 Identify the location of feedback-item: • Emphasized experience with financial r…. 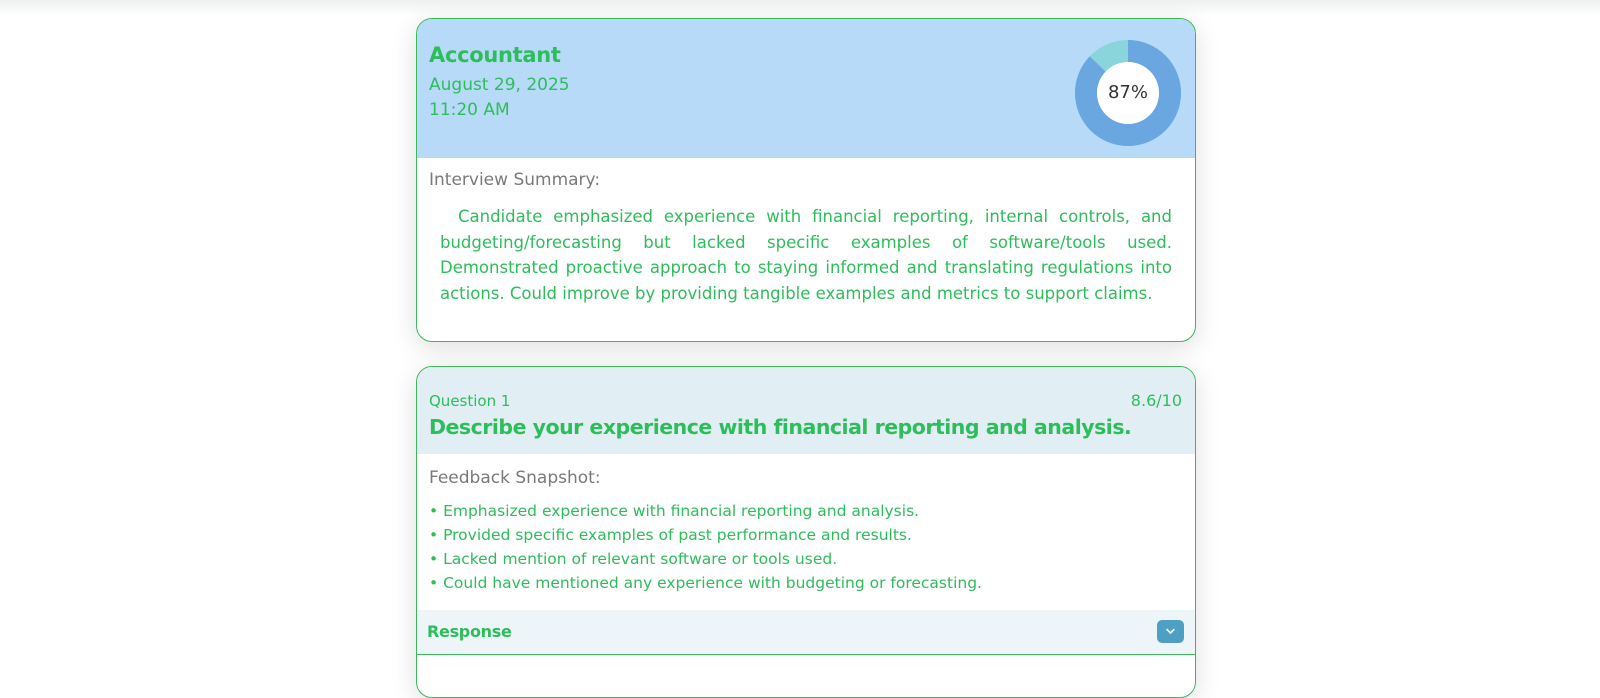
(674, 511).